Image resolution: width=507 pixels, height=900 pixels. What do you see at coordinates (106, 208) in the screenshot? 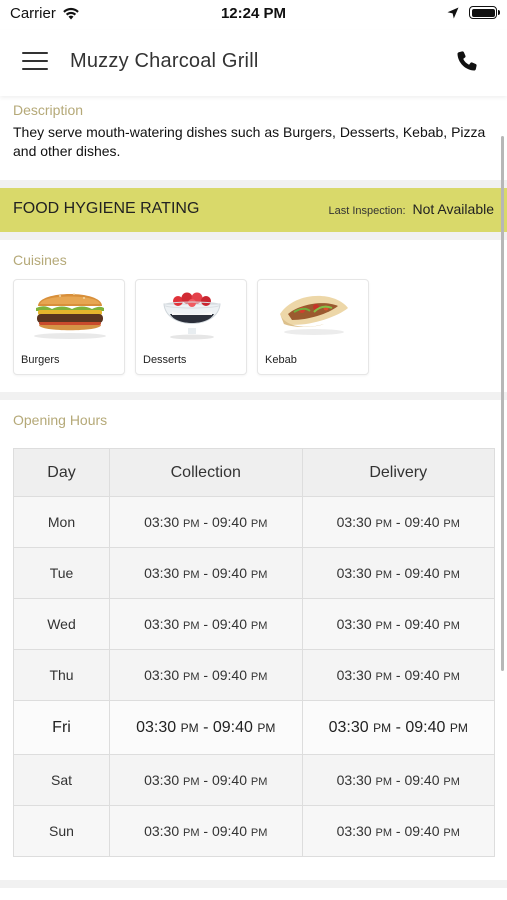
I see `hygiene-title: FOOD HYGIENE RATING` at bounding box center [106, 208].